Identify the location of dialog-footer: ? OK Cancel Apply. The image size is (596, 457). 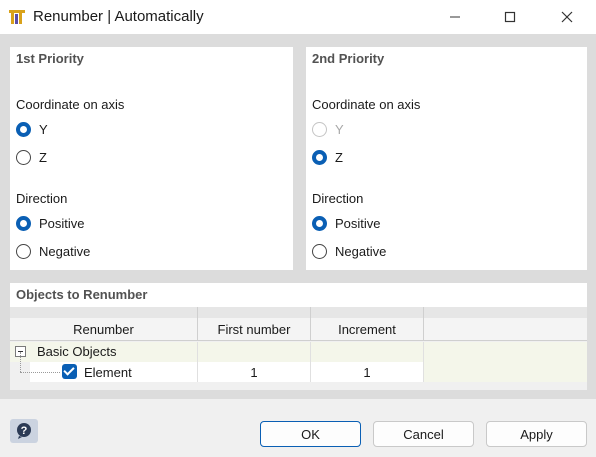
(298, 428).